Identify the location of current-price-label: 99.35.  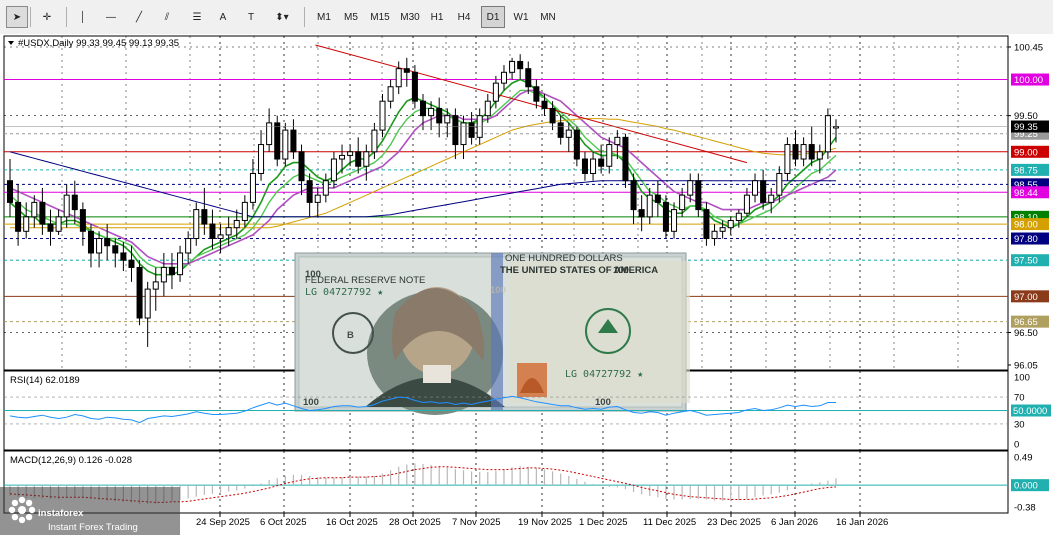
(1026, 127).